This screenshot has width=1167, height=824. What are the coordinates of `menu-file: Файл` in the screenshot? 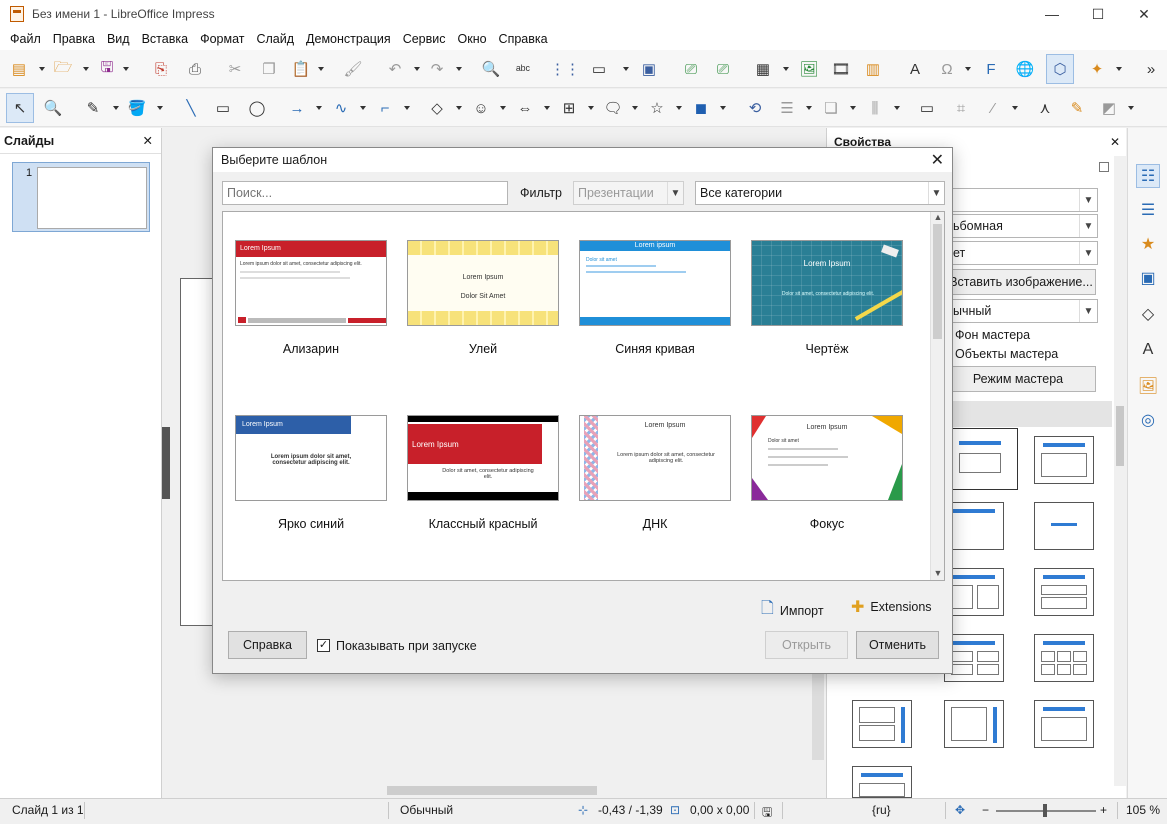 It's located at (25, 39).